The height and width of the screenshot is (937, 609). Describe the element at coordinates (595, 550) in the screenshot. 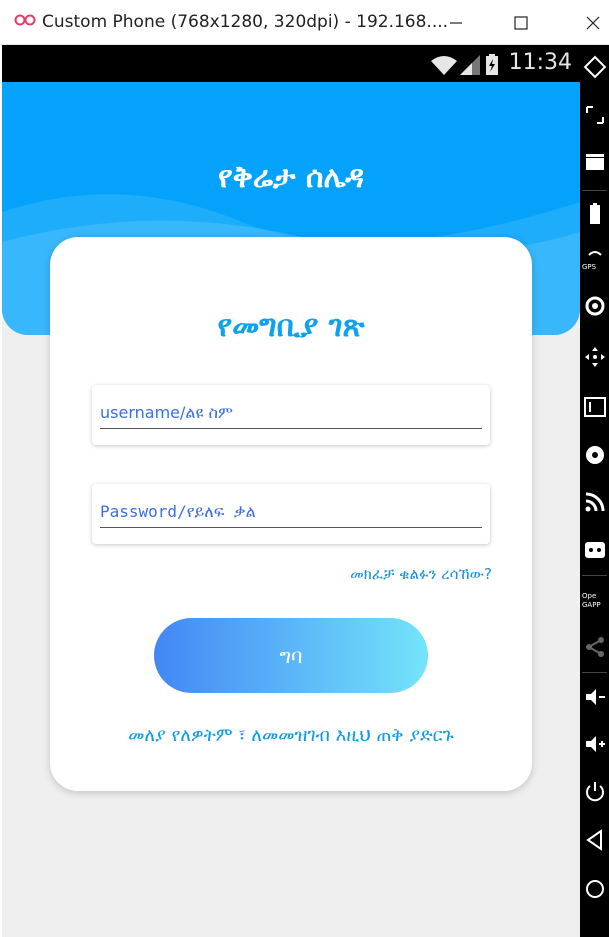

I see `more-icon` at that location.